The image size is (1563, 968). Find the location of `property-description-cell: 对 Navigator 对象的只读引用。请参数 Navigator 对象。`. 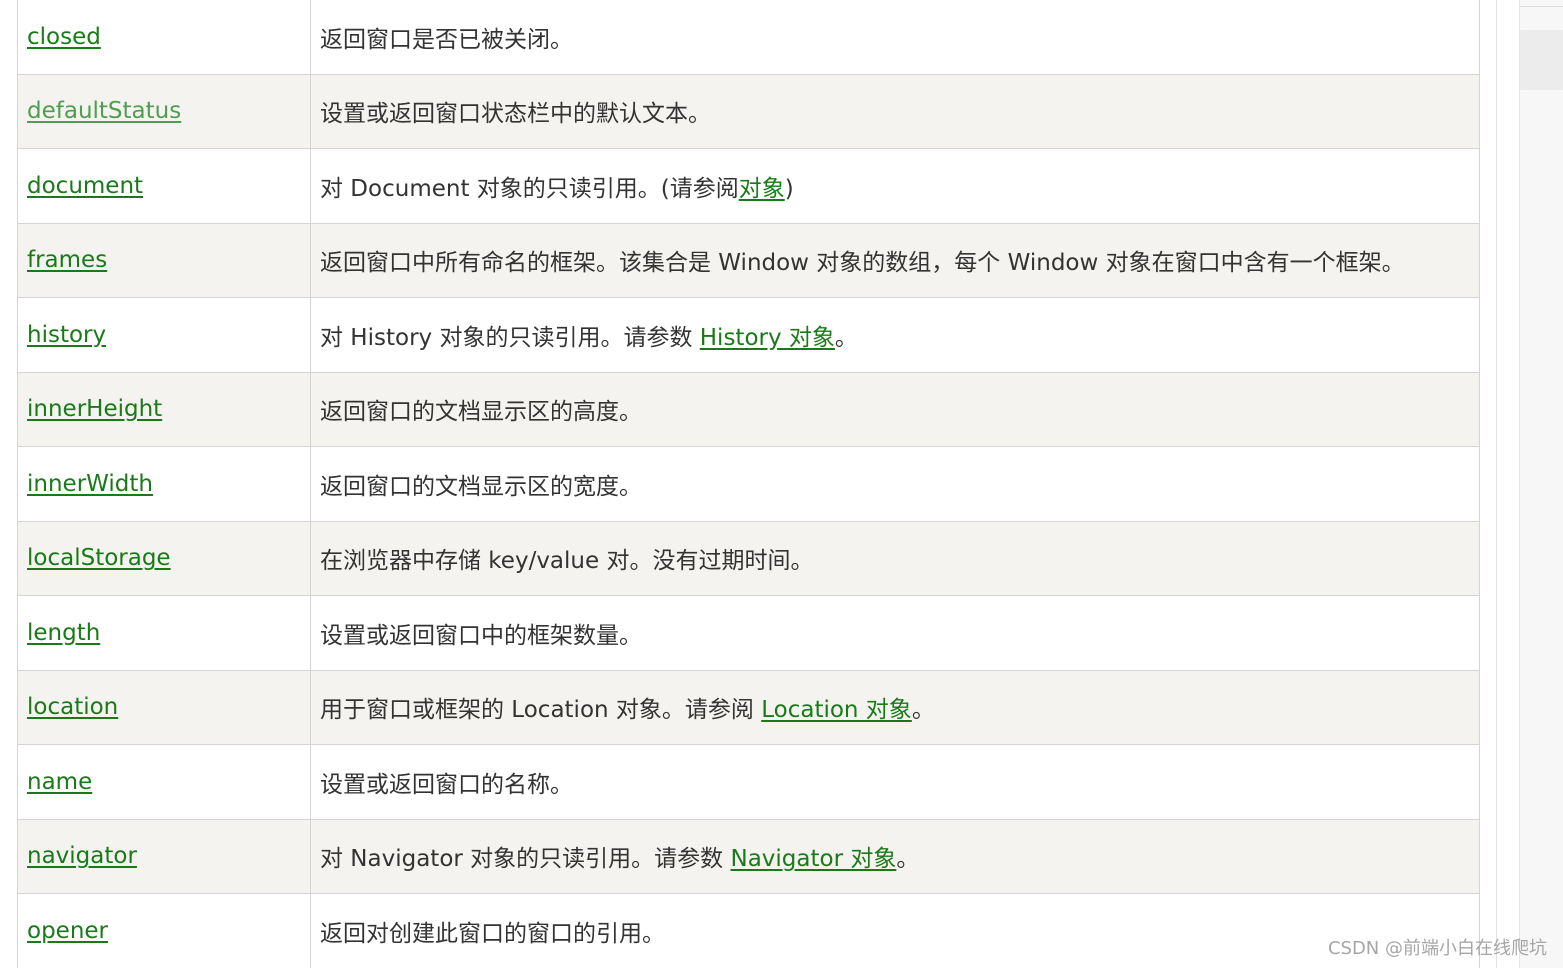

property-description-cell: 对 Navigator 对象的只读引用。请参数 Navigator 对象。 is located at coordinates (895, 856).